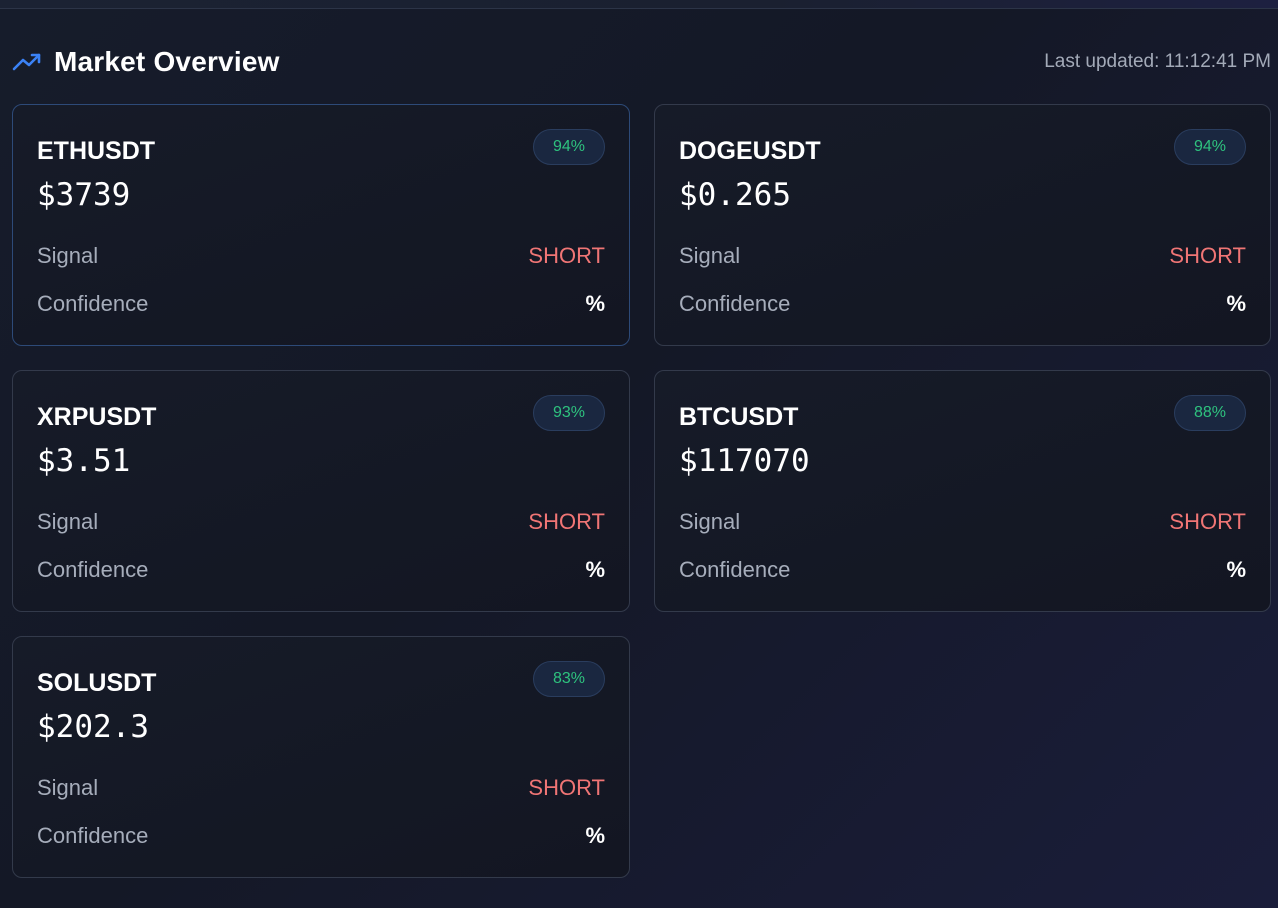 This screenshot has width=1278, height=908. Describe the element at coordinates (639, 4) in the screenshot. I see `top-divider` at that location.